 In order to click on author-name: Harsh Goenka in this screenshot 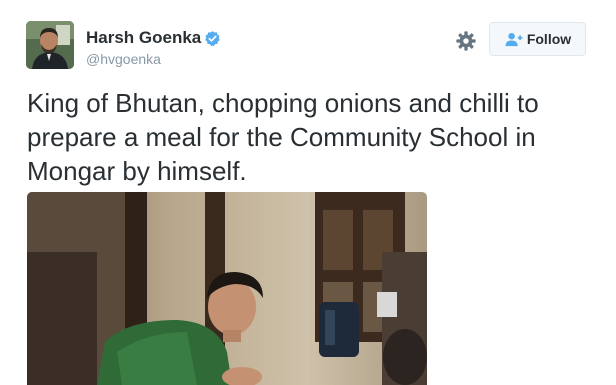, I will do `click(153, 38)`.